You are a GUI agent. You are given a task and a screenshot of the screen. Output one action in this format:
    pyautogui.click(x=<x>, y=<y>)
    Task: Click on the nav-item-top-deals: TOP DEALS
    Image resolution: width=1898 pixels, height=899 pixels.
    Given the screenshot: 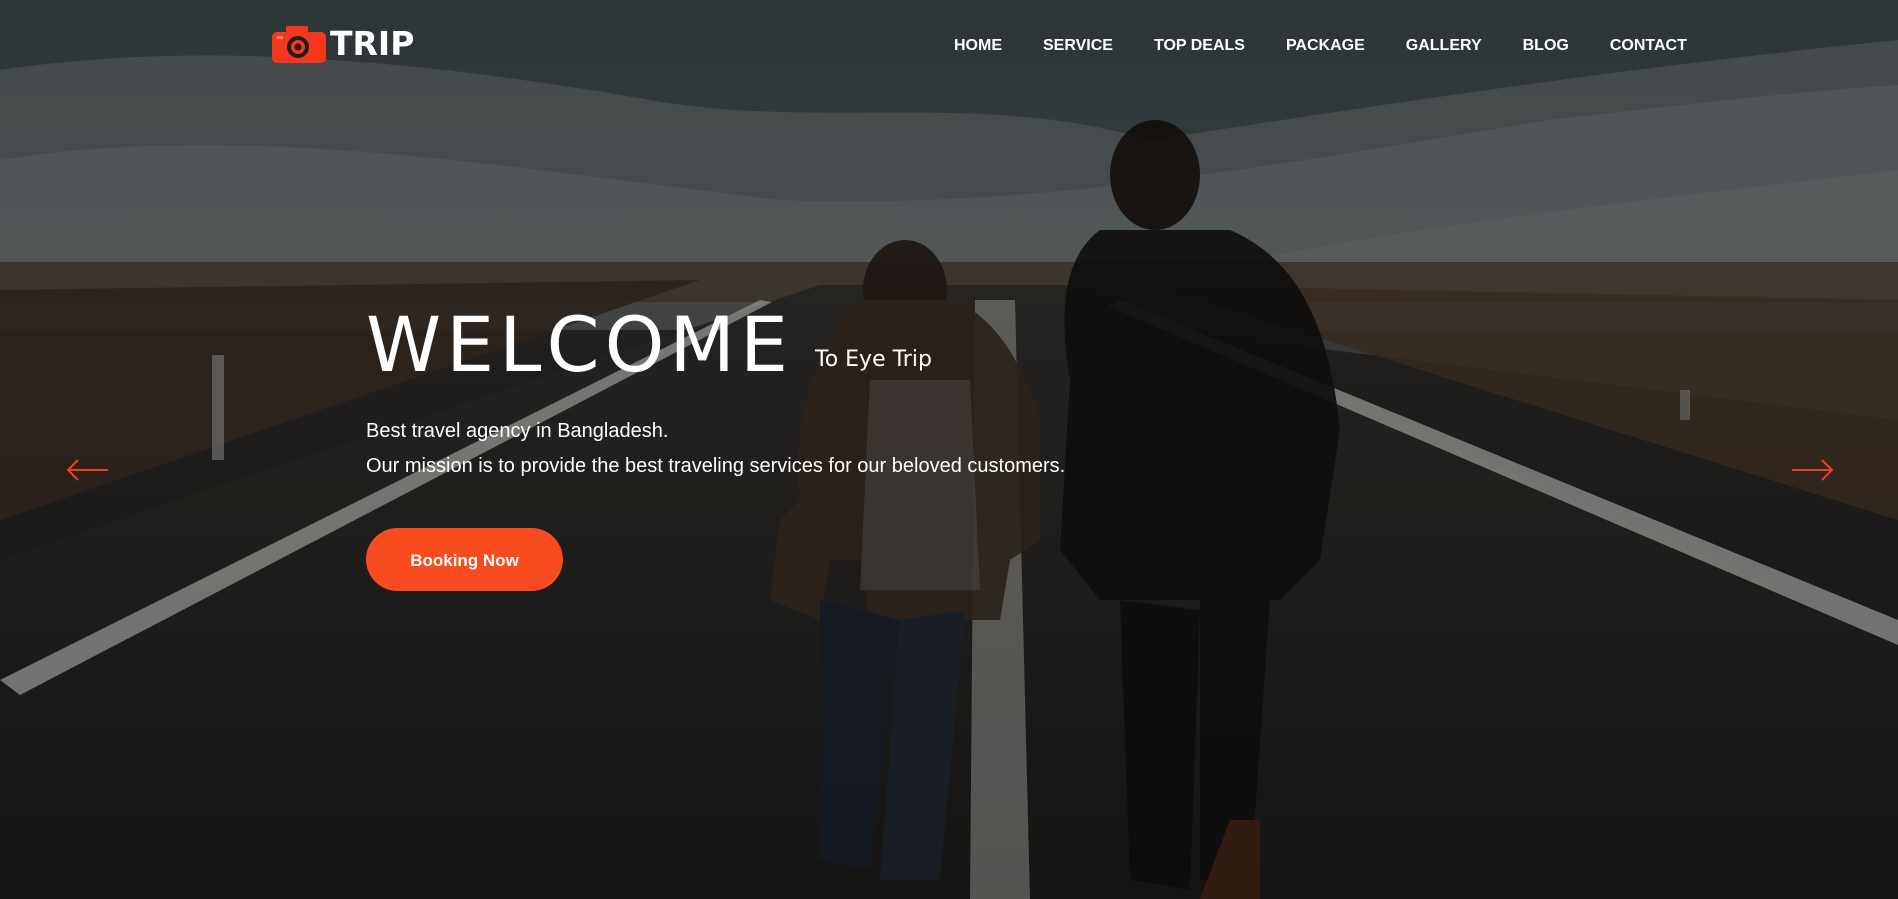 What is the action you would take?
    pyautogui.click(x=1199, y=46)
    